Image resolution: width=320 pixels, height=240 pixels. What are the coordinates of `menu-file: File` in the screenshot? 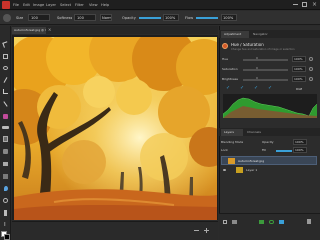 It's located at (16, 5).